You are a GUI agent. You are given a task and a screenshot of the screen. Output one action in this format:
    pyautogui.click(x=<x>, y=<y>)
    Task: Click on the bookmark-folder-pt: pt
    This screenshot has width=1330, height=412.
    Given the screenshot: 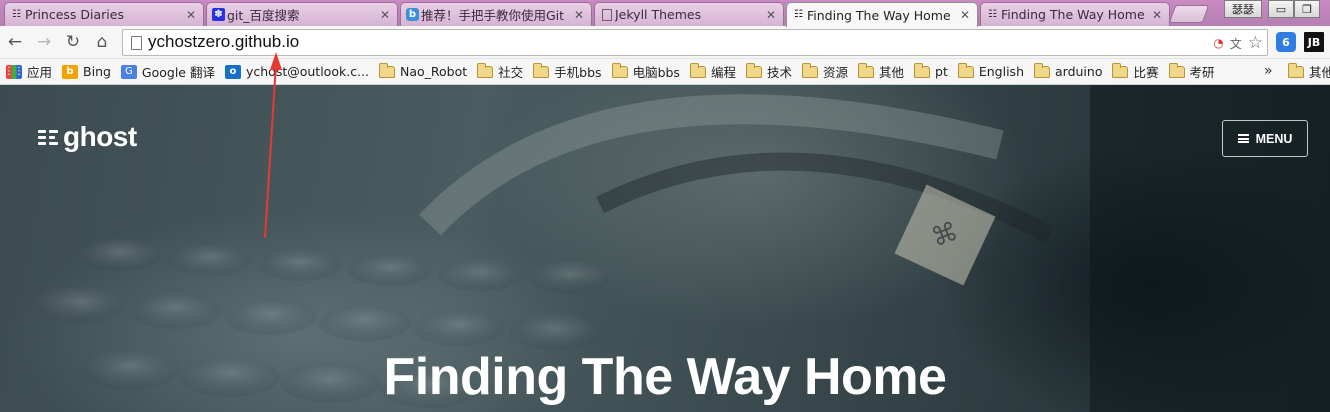 What is the action you would take?
    pyautogui.click(x=931, y=70)
    